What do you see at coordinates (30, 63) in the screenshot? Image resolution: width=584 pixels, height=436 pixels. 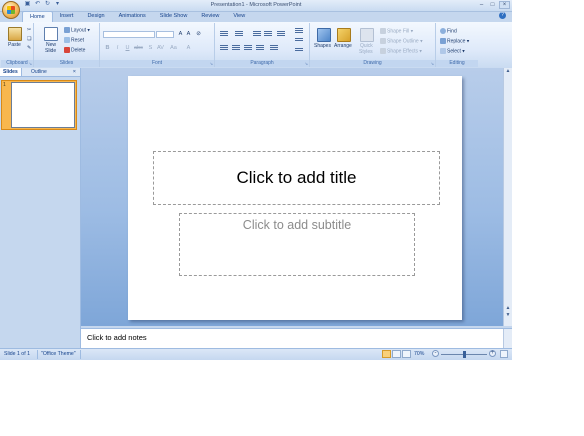 I see `clipboard-launcher-icon: ↘` at bounding box center [30, 63].